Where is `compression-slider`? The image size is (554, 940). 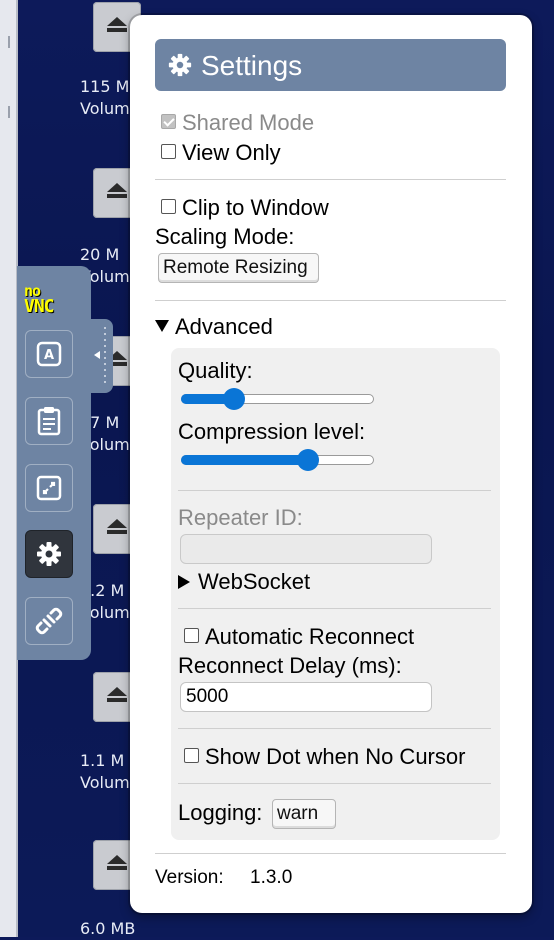 compression-slider is located at coordinates (277, 460).